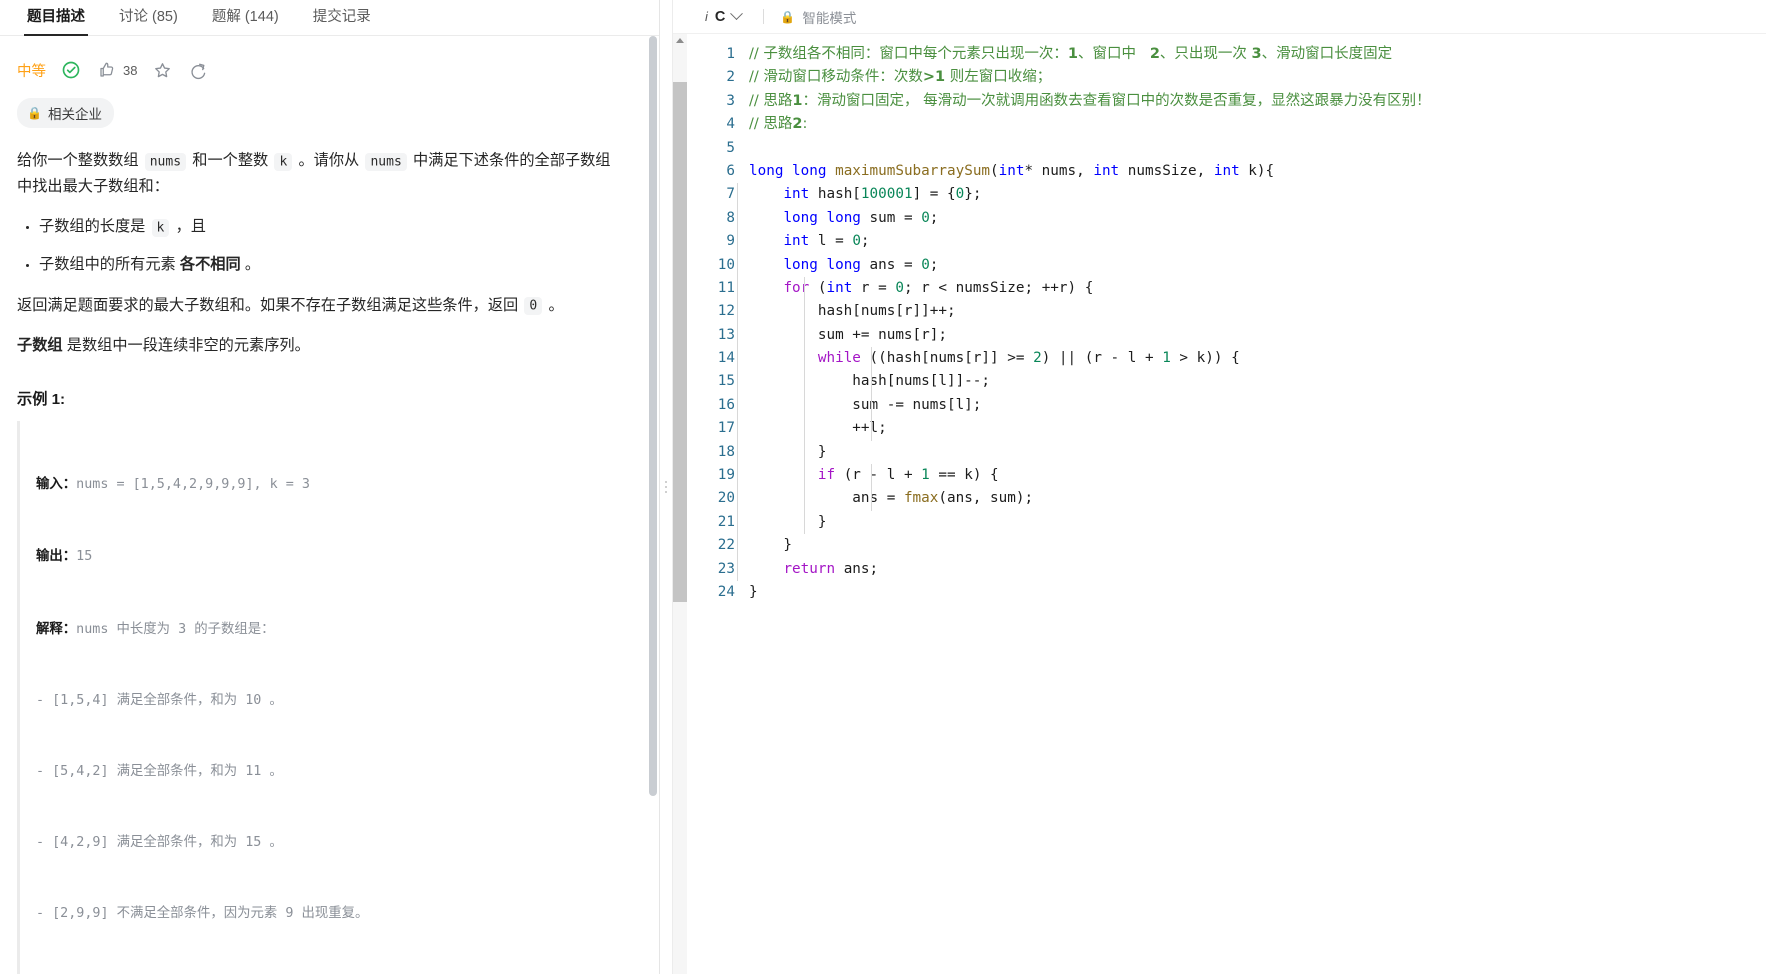 The image size is (1766, 974). Describe the element at coordinates (726, 568) in the screenshot. I see `line-number: 23` at that location.